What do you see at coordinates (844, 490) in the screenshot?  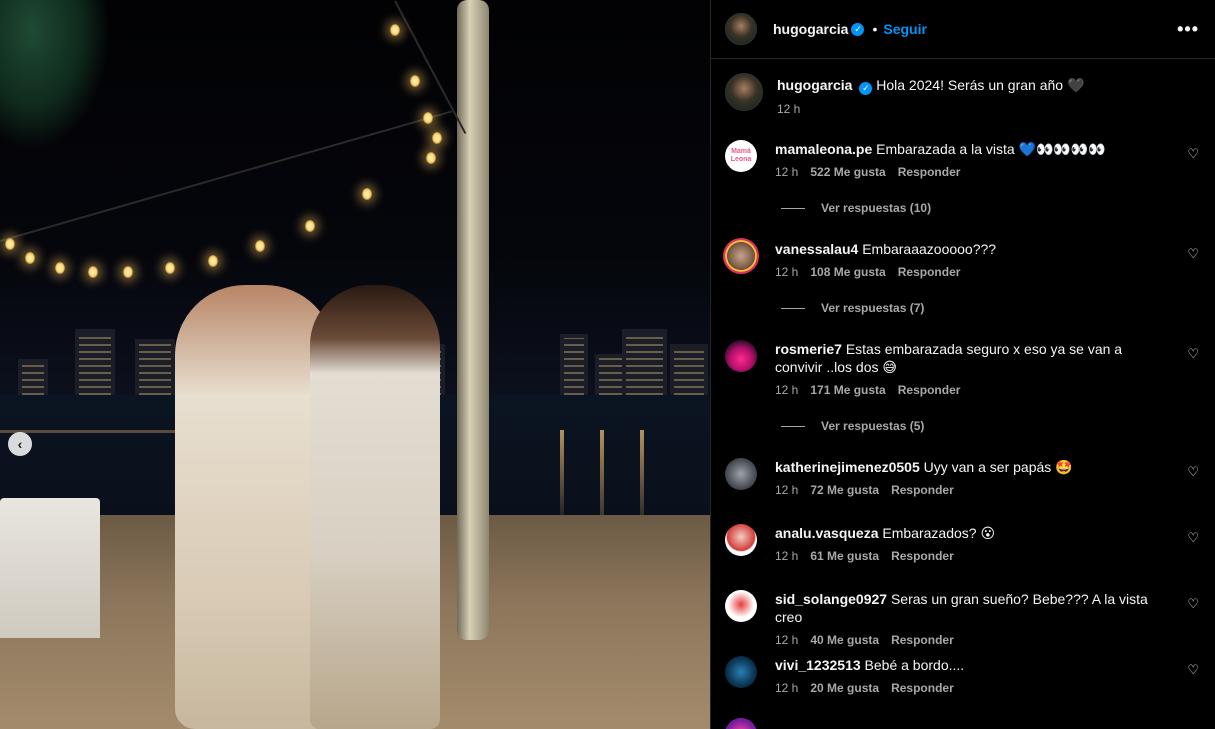 I see `comment-likes: 72 Me gusta` at bounding box center [844, 490].